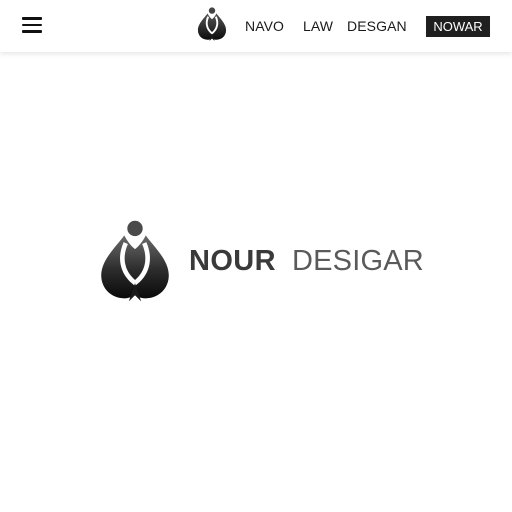 This screenshot has width=512, height=512. What do you see at coordinates (318, 26) in the screenshot?
I see `nav-link-law: LAW` at bounding box center [318, 26].